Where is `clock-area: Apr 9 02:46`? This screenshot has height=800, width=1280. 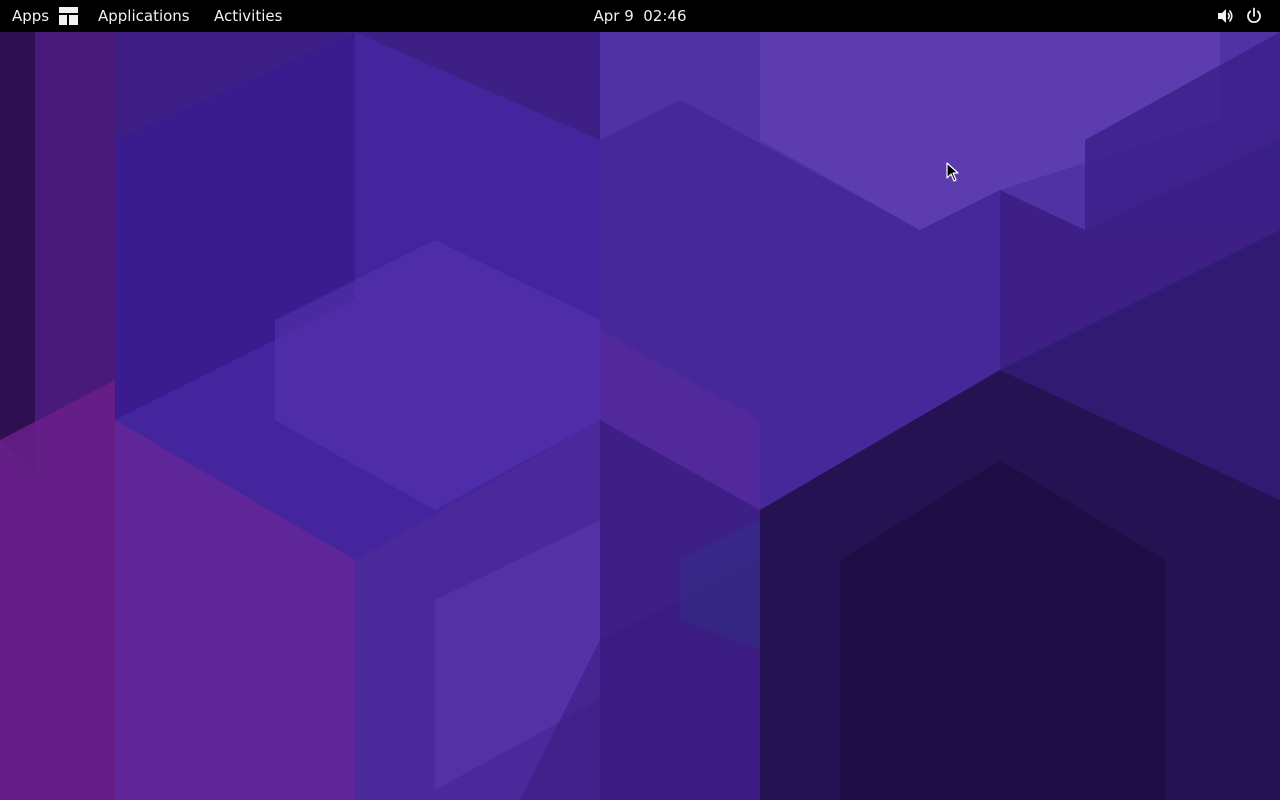
clock-area: Apr 9 02:46 is located at coordinates (640, 16).